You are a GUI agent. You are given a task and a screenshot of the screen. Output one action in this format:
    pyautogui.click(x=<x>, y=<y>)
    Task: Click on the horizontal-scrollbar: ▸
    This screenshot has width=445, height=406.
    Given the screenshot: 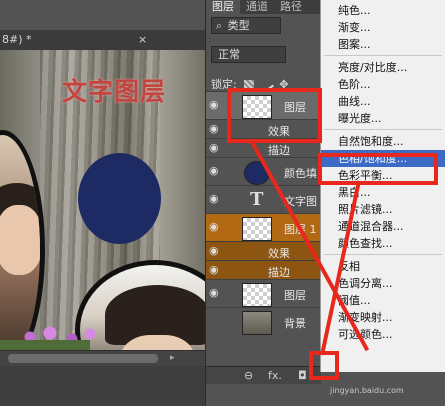 What is the action you would take?
    pyautogui.click(x=102, y=358)
    